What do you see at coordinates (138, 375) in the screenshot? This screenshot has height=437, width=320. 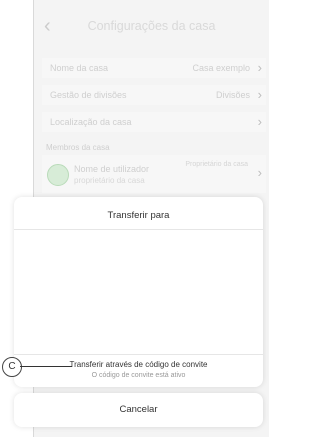 I see `invite-code-status: O código de convite está ativo` at bounding box center [138, 375].